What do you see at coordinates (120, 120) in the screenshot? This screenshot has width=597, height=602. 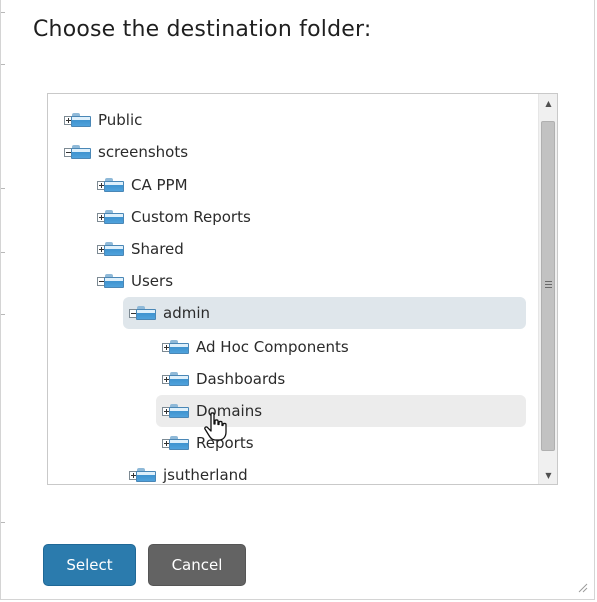 I see `tree-node-label: Public` at bounding box center [120, 120].